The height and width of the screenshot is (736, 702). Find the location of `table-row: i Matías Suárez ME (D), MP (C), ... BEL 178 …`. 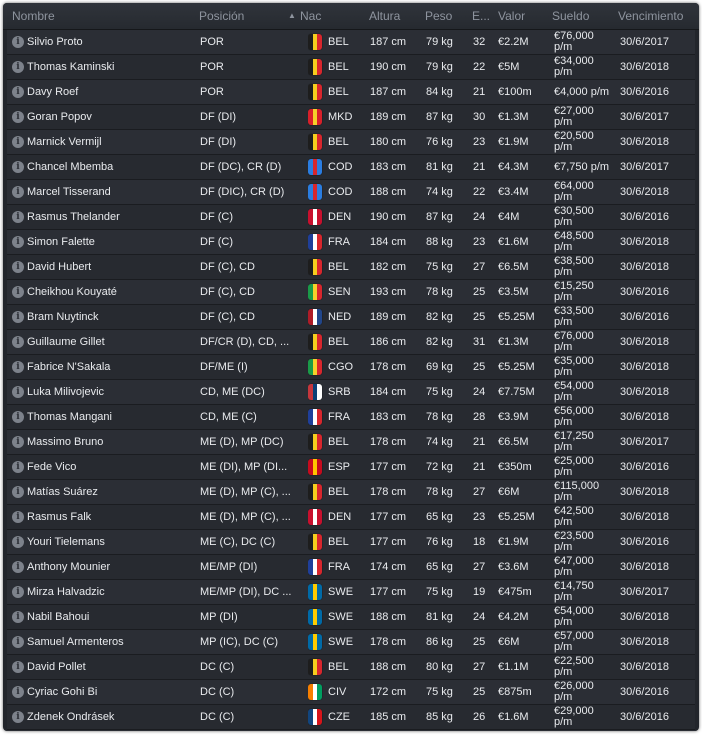

table-row: i Matías Suárez ME (D), MP (C), ... BEL 178 … is located at coordinates (351, 492).